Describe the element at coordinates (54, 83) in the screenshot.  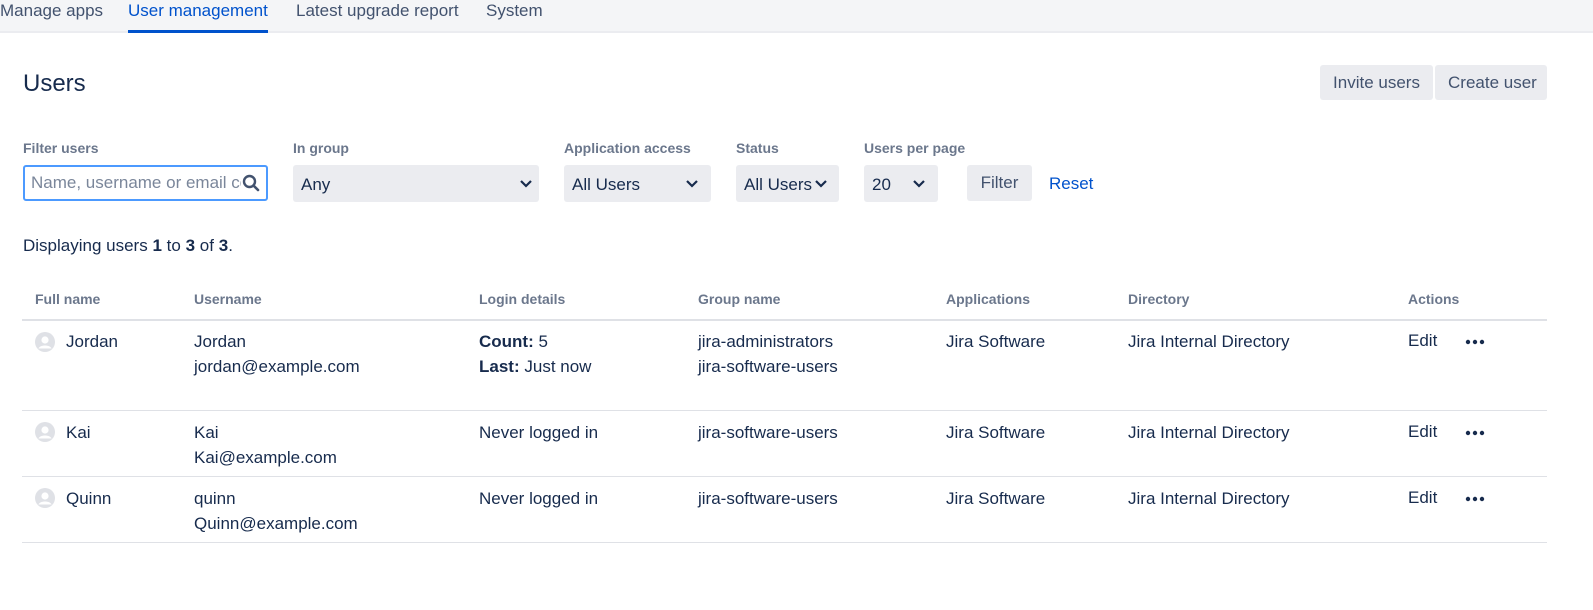
I see `page-title: Users` at that location.